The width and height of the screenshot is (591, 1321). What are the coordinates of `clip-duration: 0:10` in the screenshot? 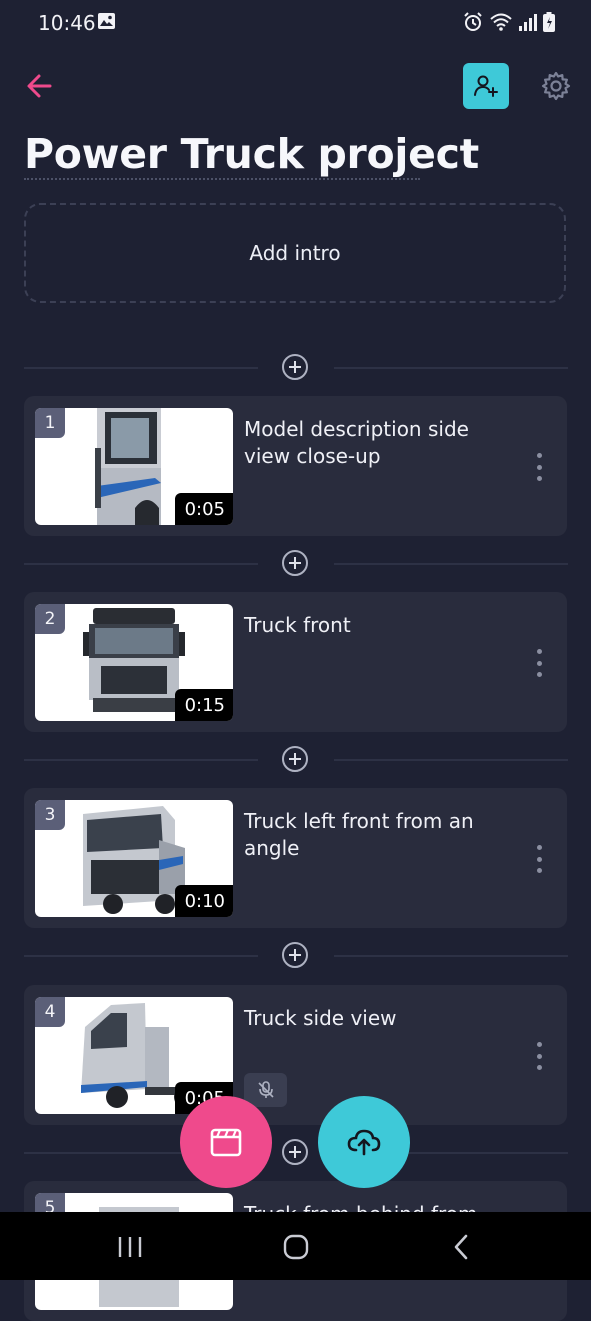 It's located at (203, 901).